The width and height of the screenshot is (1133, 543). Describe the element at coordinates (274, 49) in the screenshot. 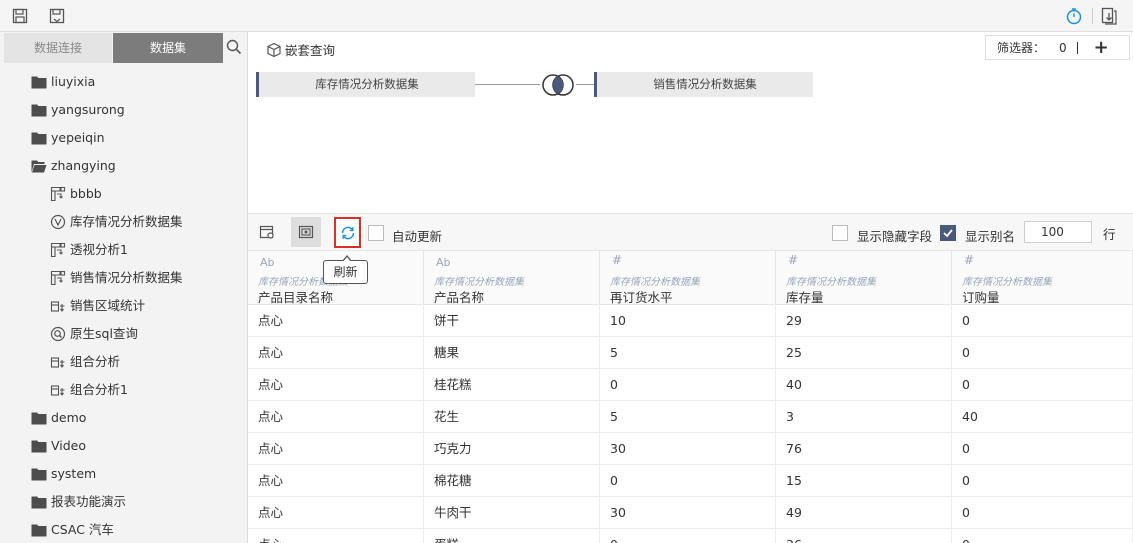

I see `cube-icon` at that location.